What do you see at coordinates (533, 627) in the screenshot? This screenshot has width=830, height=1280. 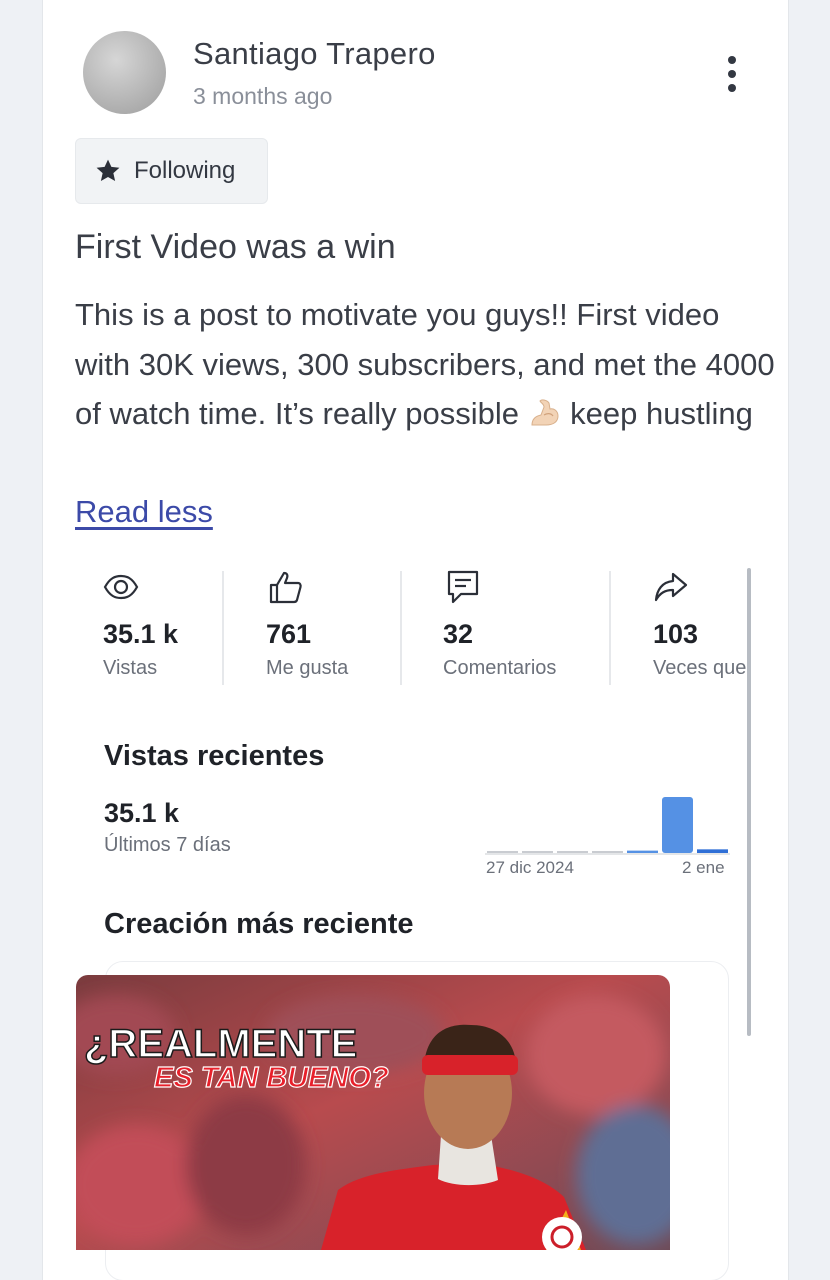 I see `stat-comments: 32 Comentarios` at bounding box center [533, 627].